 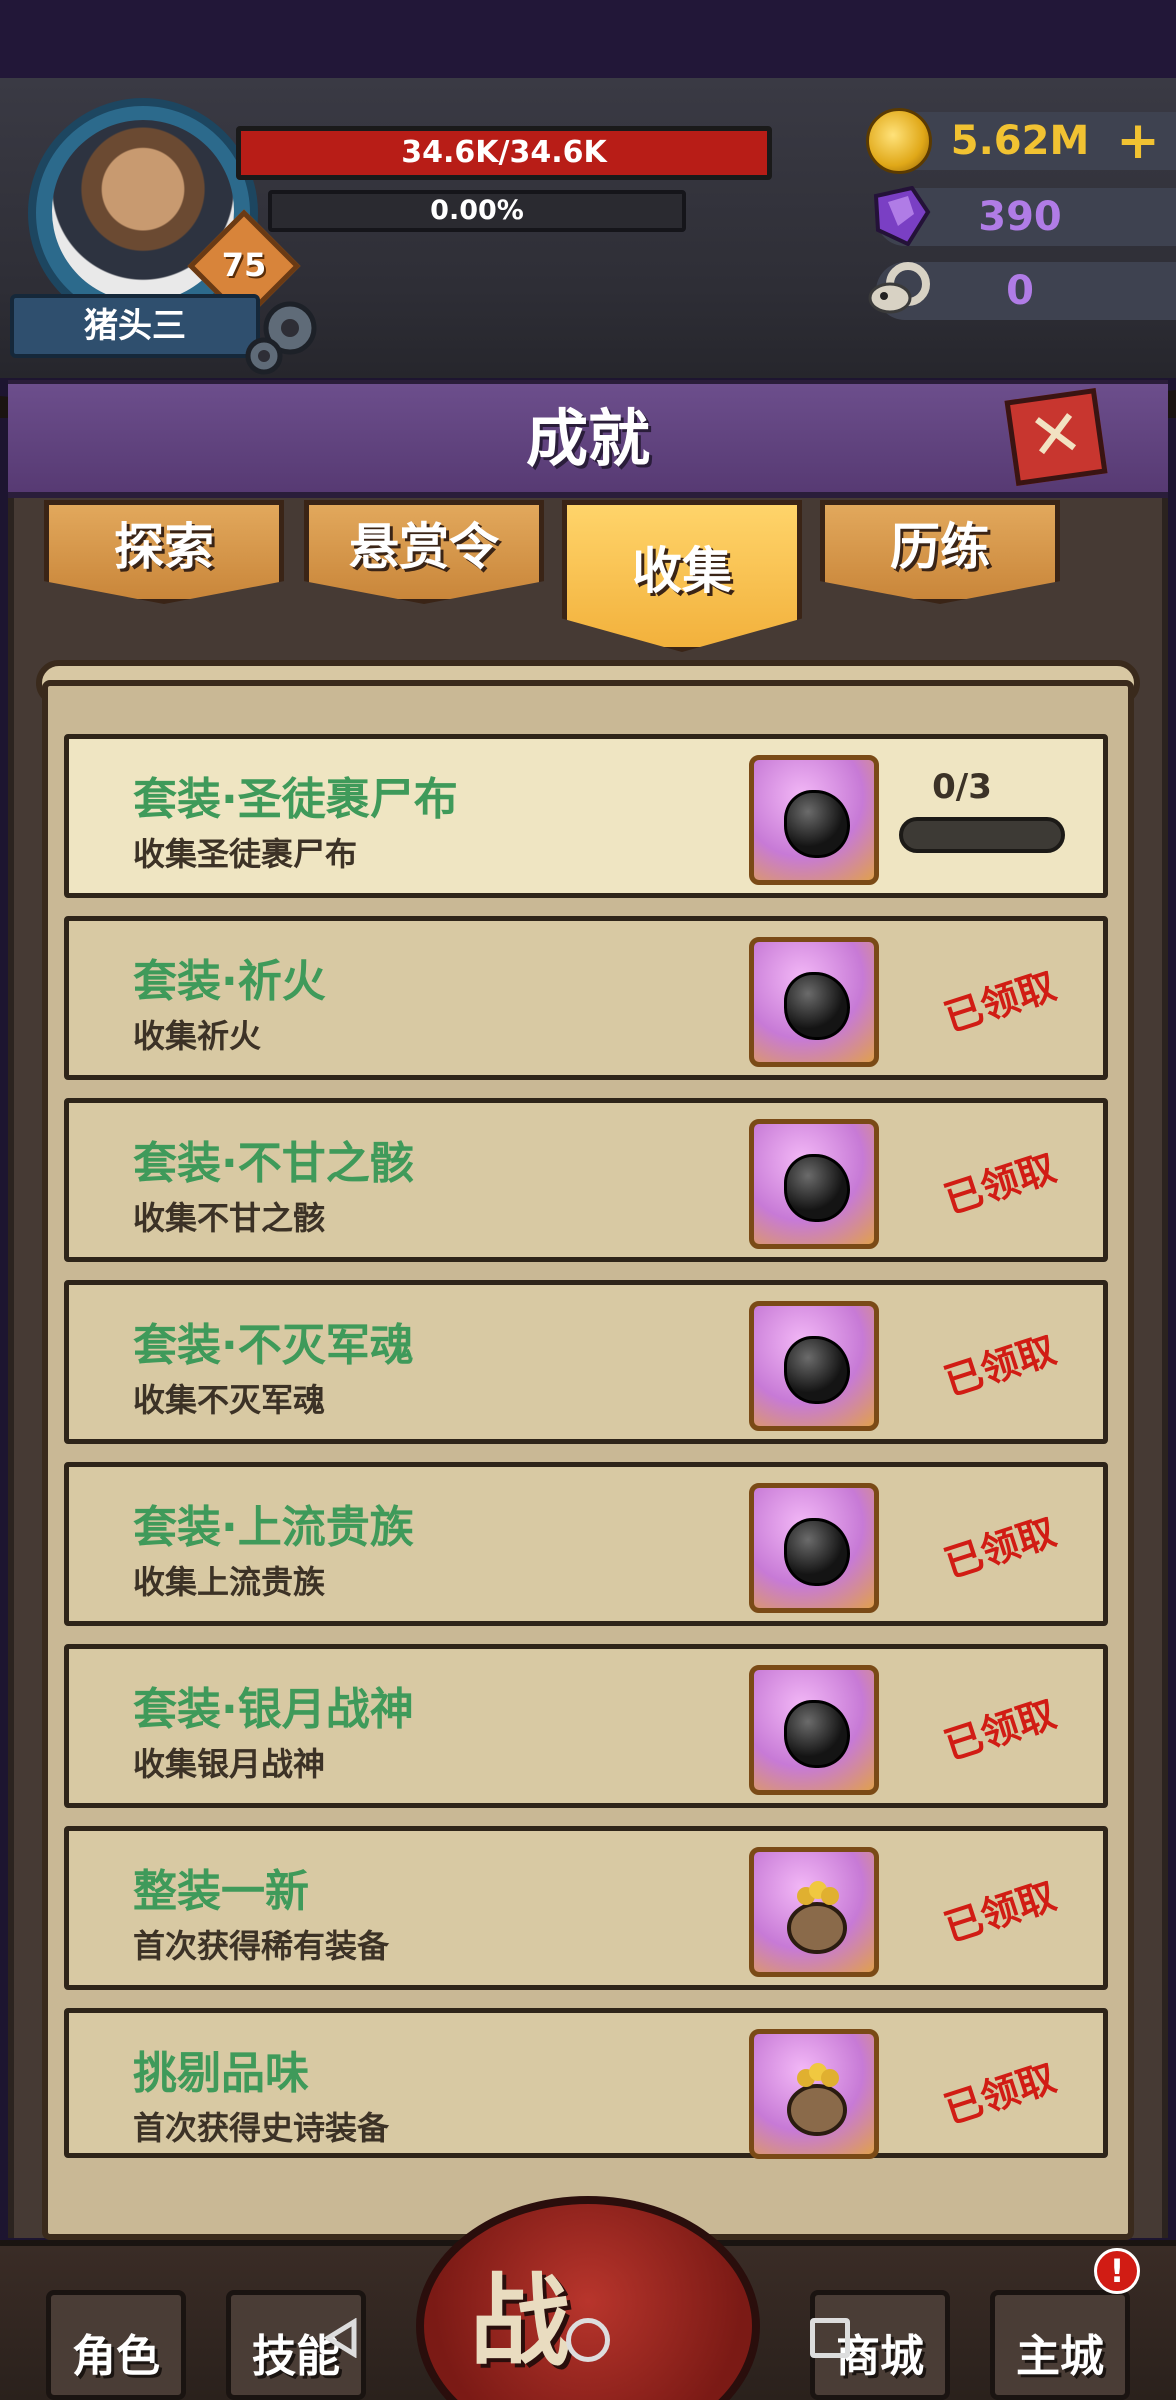 I want to click on player-name: 猪头三, so click(x=135, y=326).